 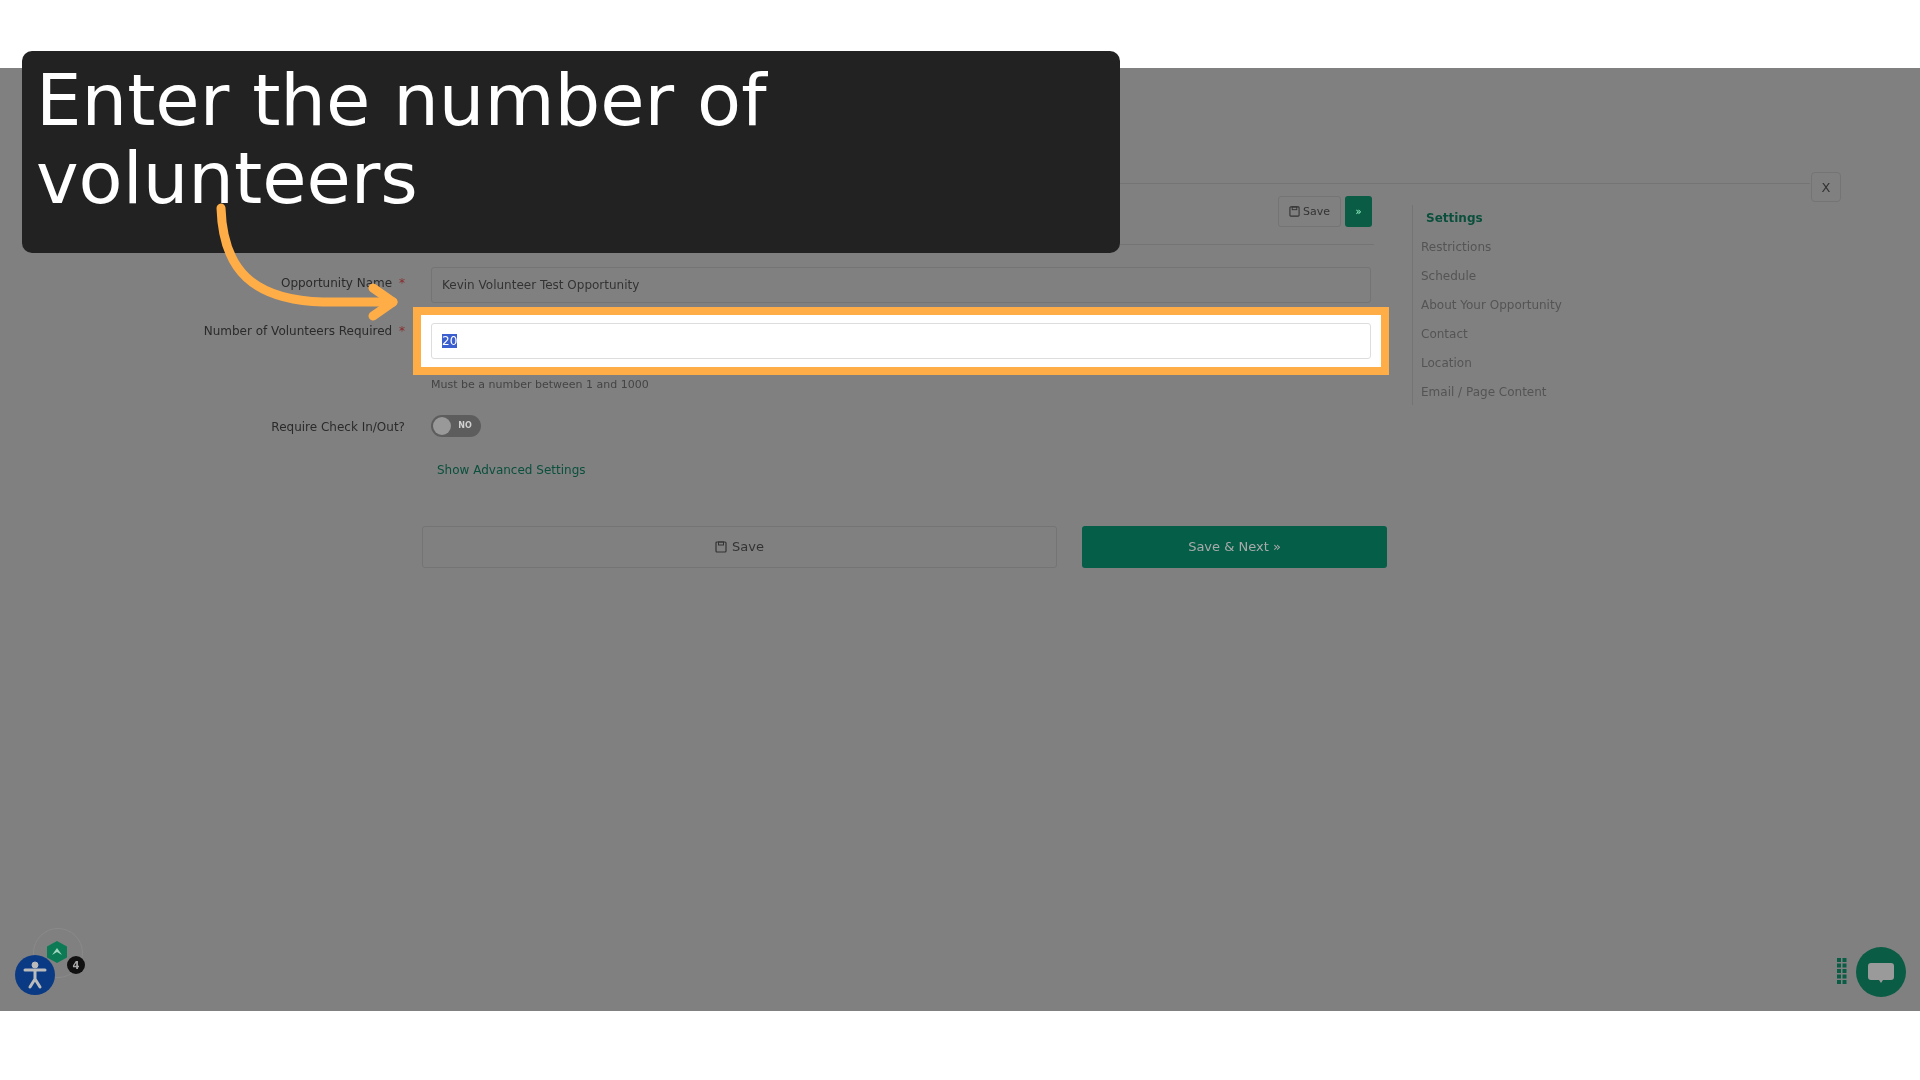 What do you see at coordinates (456, 425) in the screenshot?
I see `toggle-switch: NO` at bounding box center [456, 425].